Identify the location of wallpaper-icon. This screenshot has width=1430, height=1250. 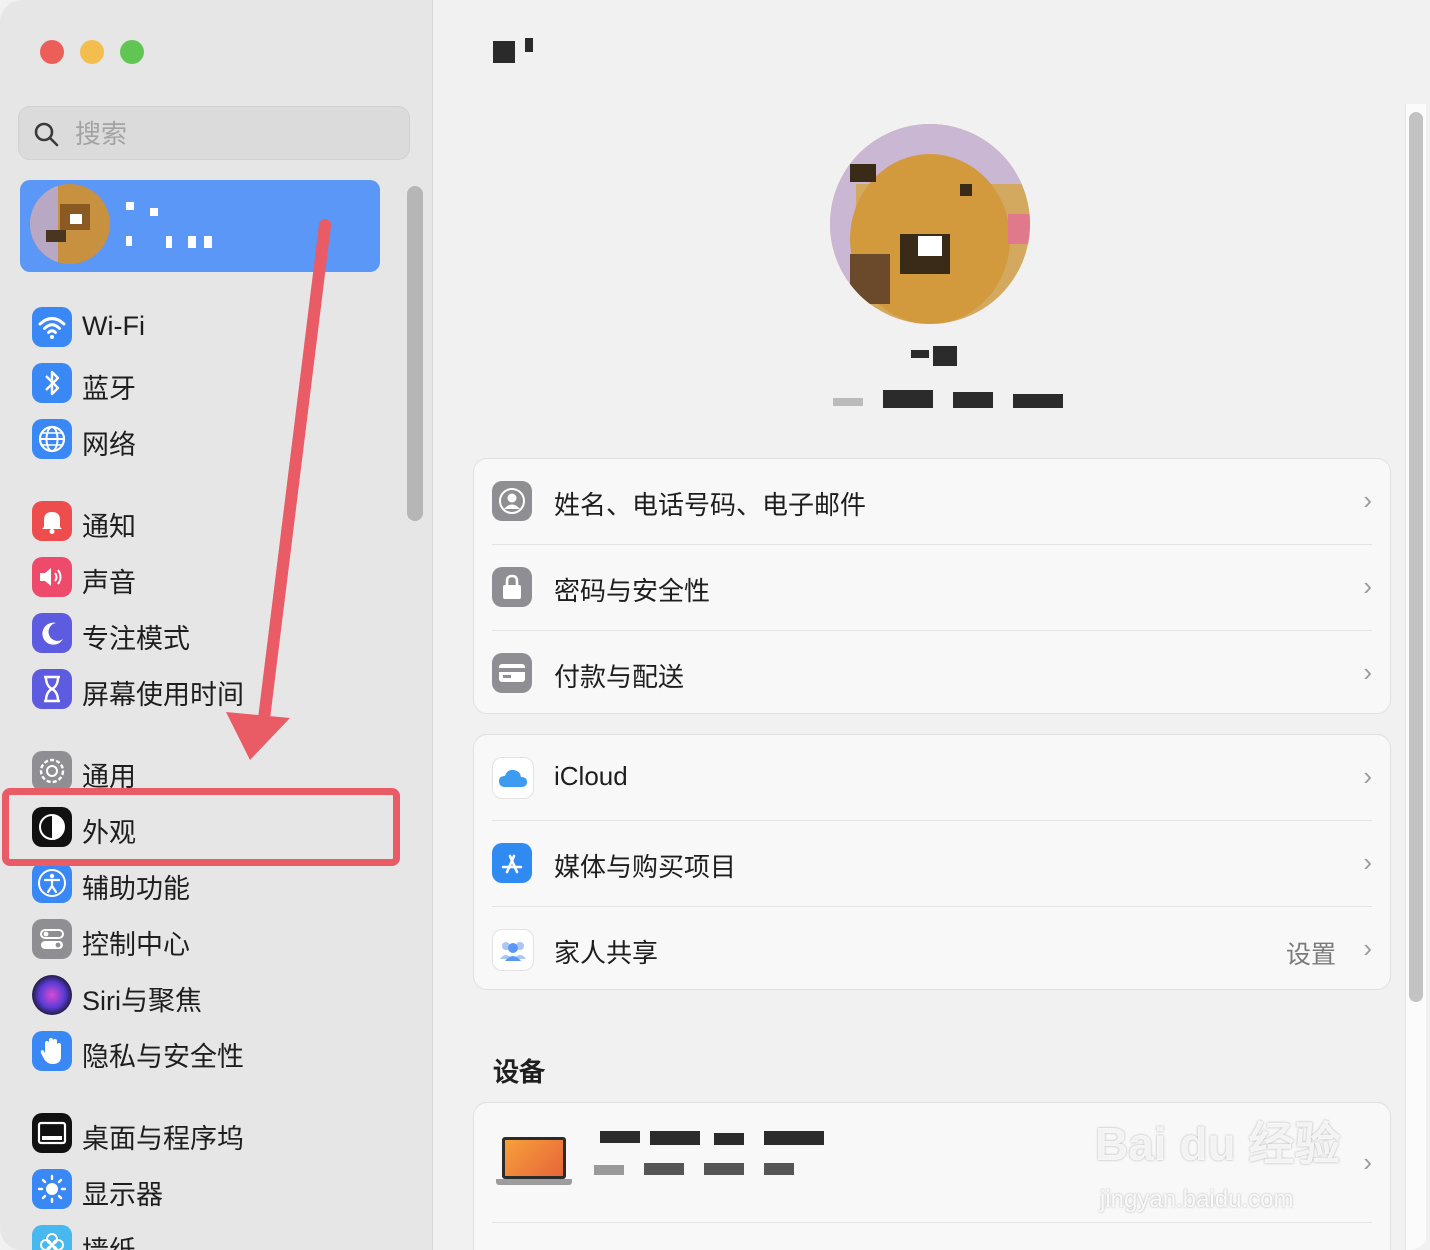
(52, 1237).